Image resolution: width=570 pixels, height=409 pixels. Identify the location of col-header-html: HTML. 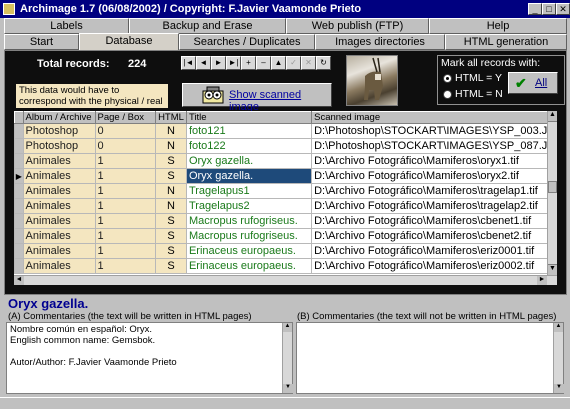
(171, 117).